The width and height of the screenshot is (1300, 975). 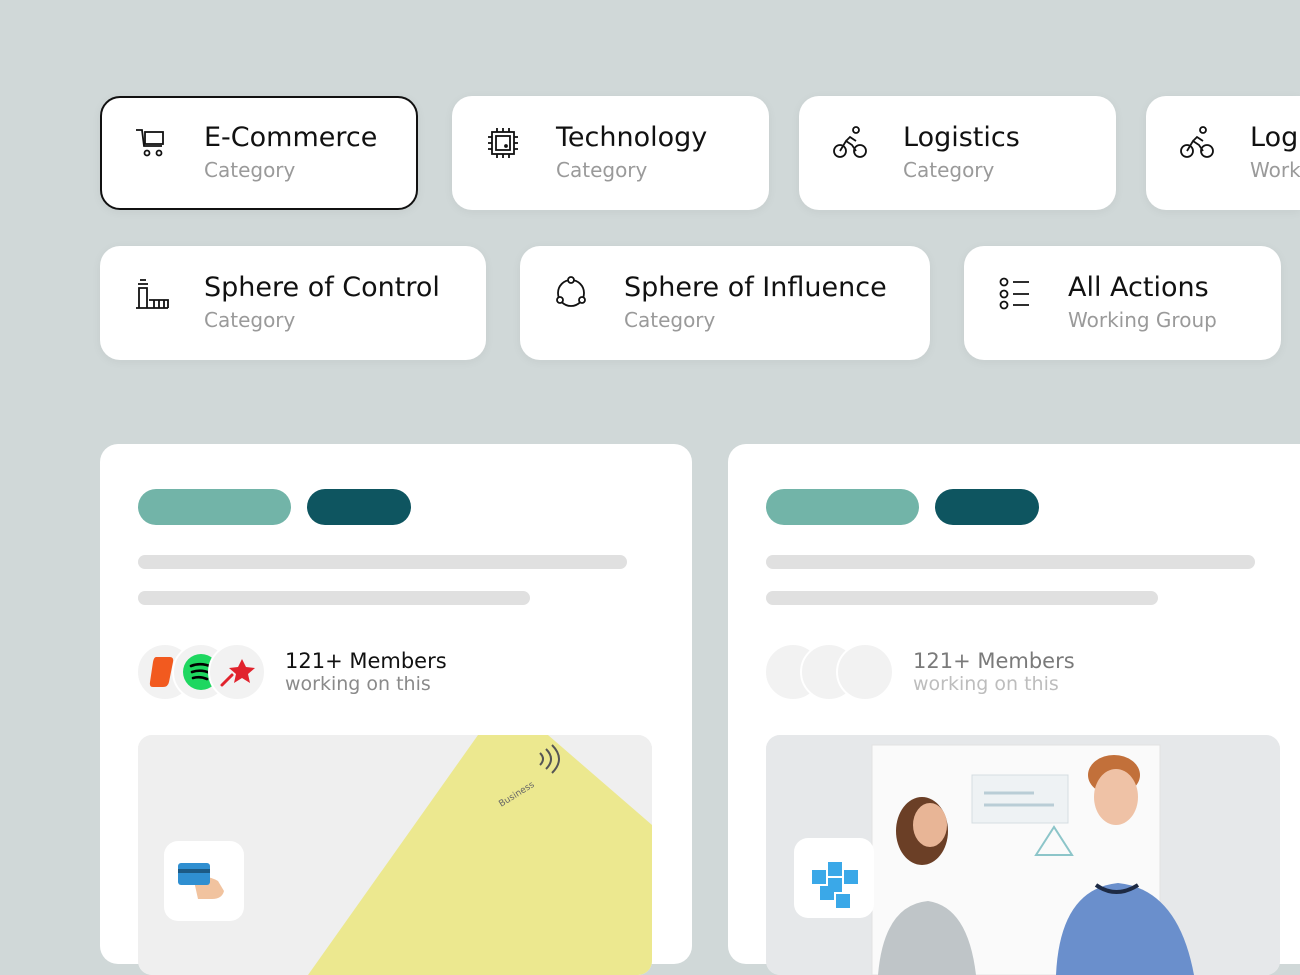 I want to click on chip-all-actions: All Actions Working Group, so click(x=1122, y=303).